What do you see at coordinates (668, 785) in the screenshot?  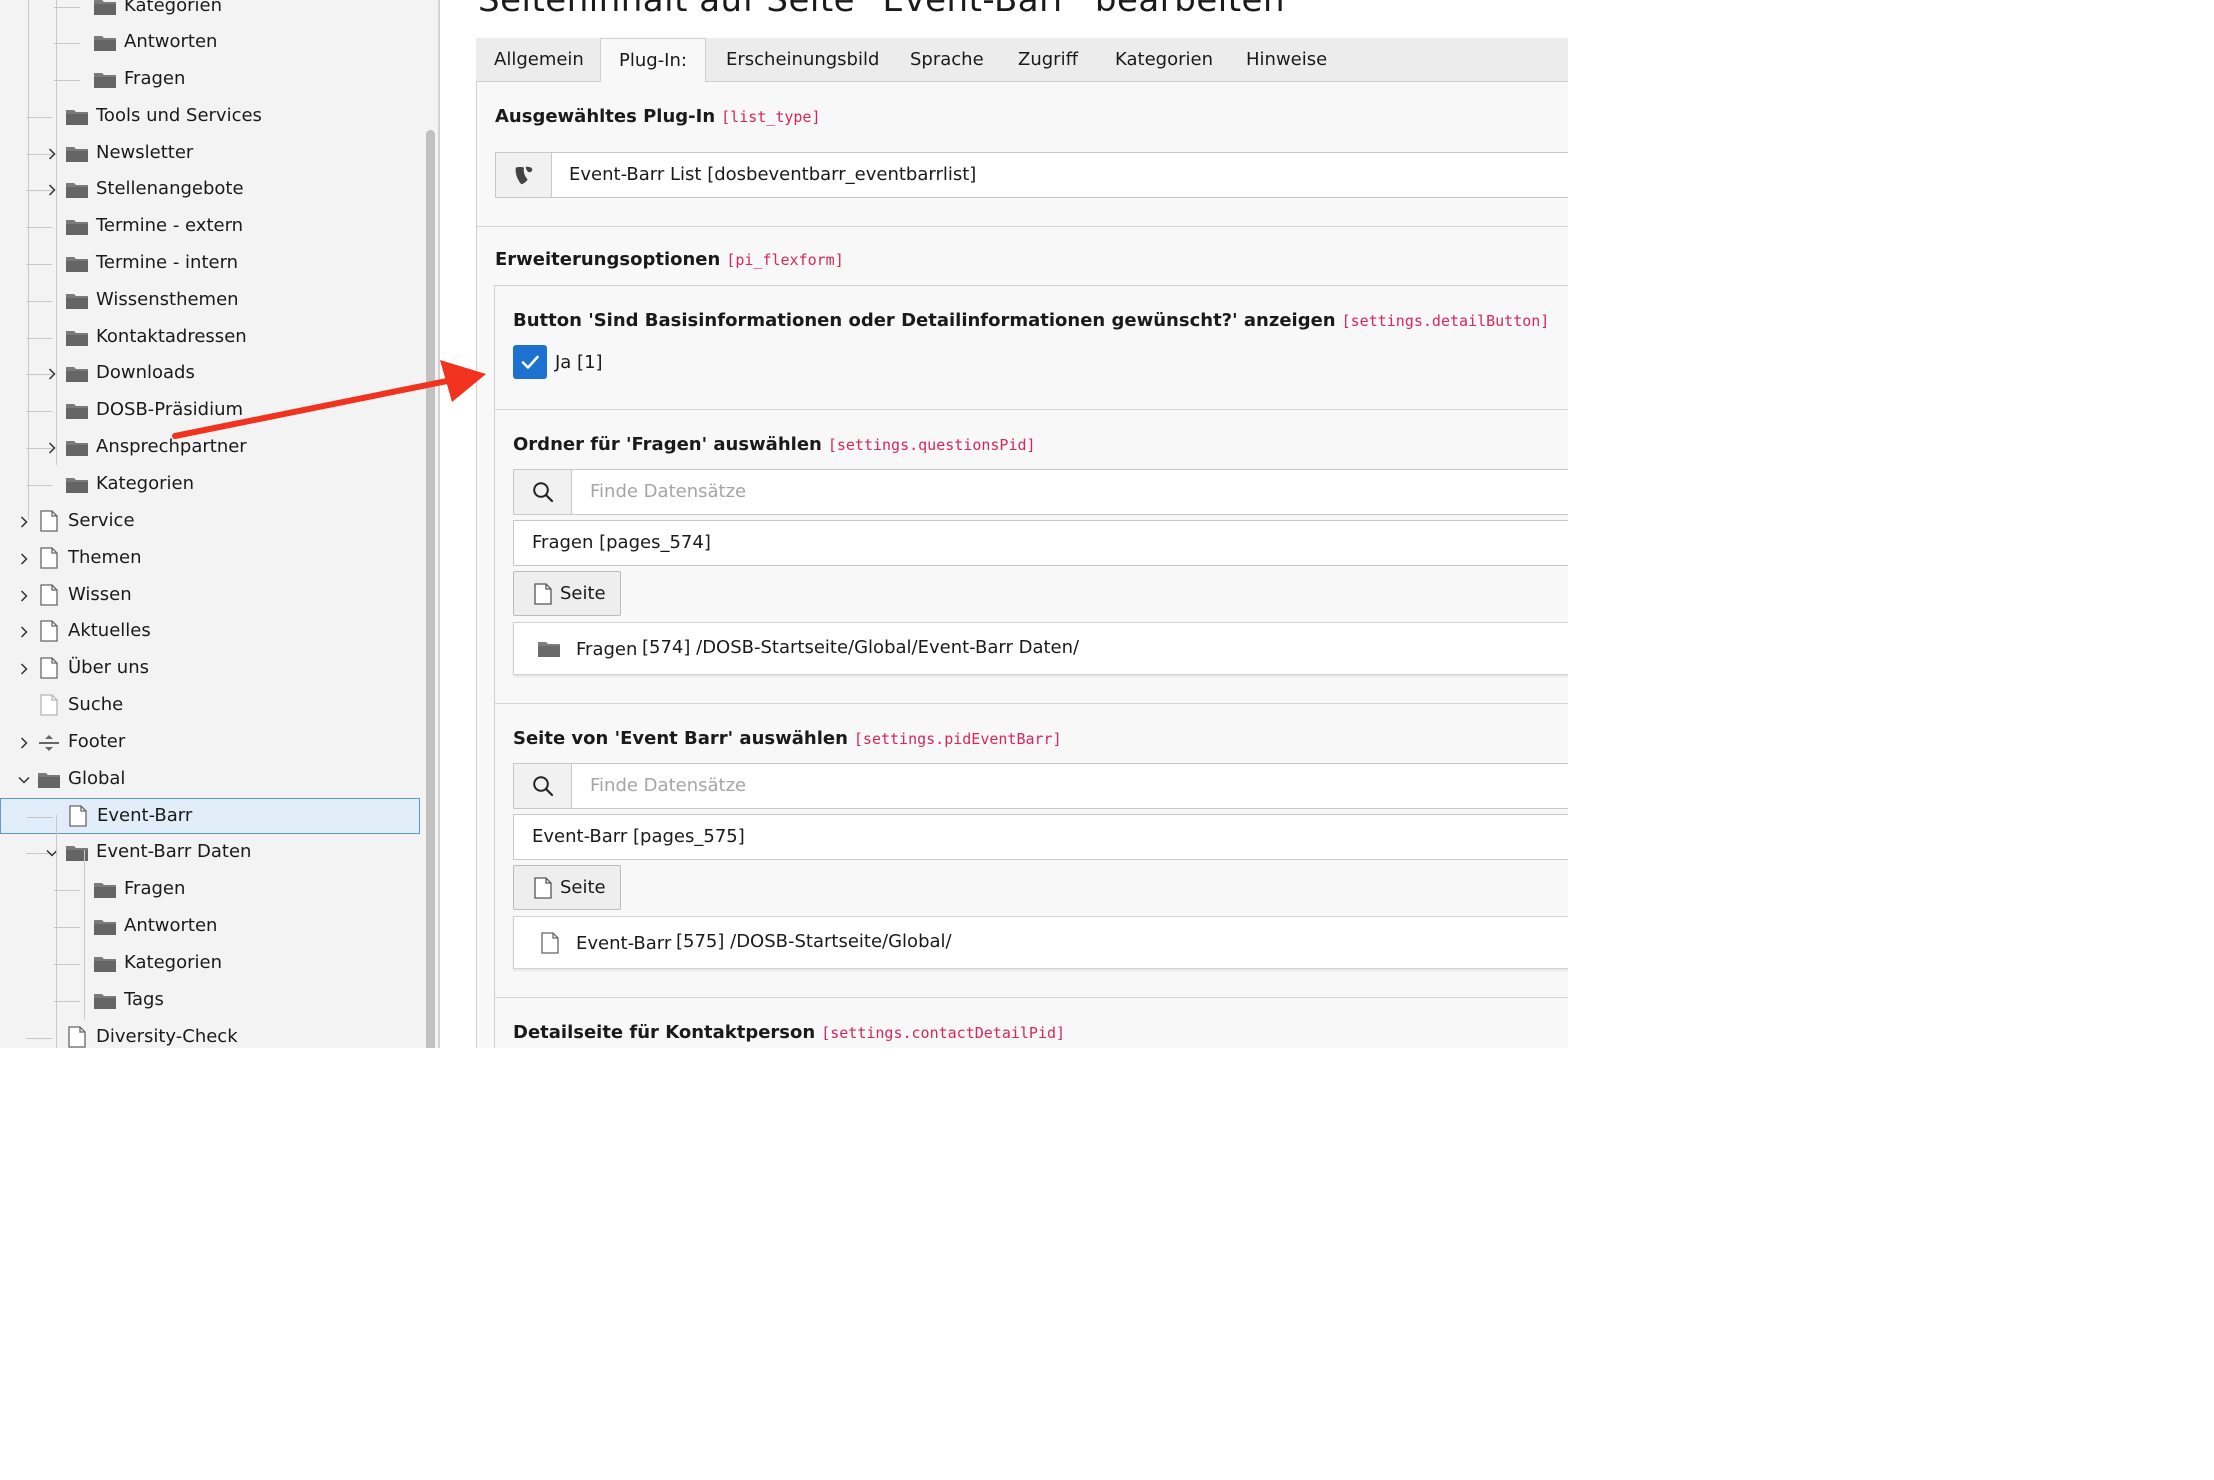 I see `eventbarr-search-input: Finde Datensätze` at bounding box center [668, 785].